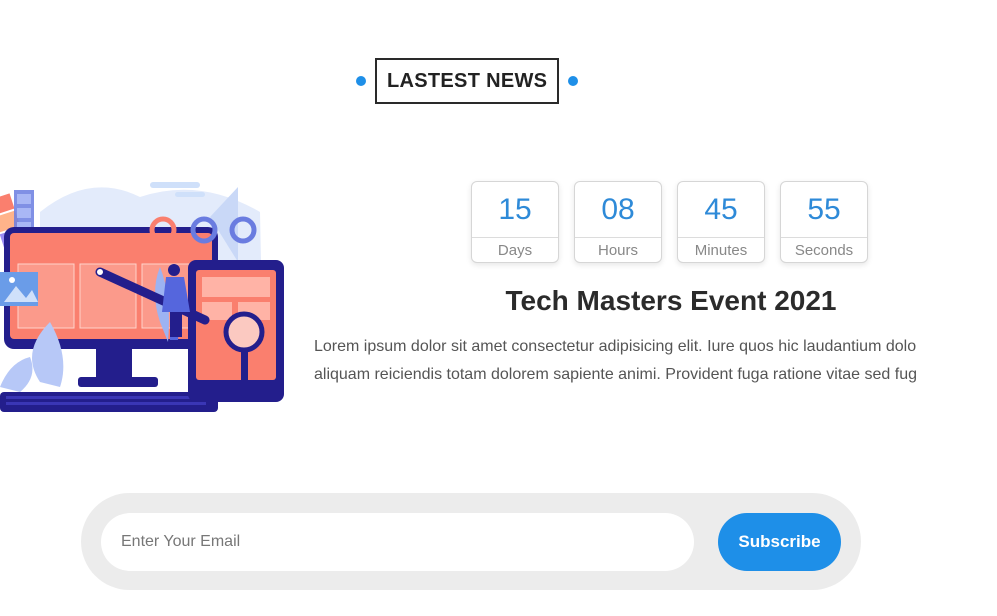  What do you see at coordinates (779, 542) in the screenshot?
I see `subscribe-button: Subscribe` at bounding box center [779, 542].